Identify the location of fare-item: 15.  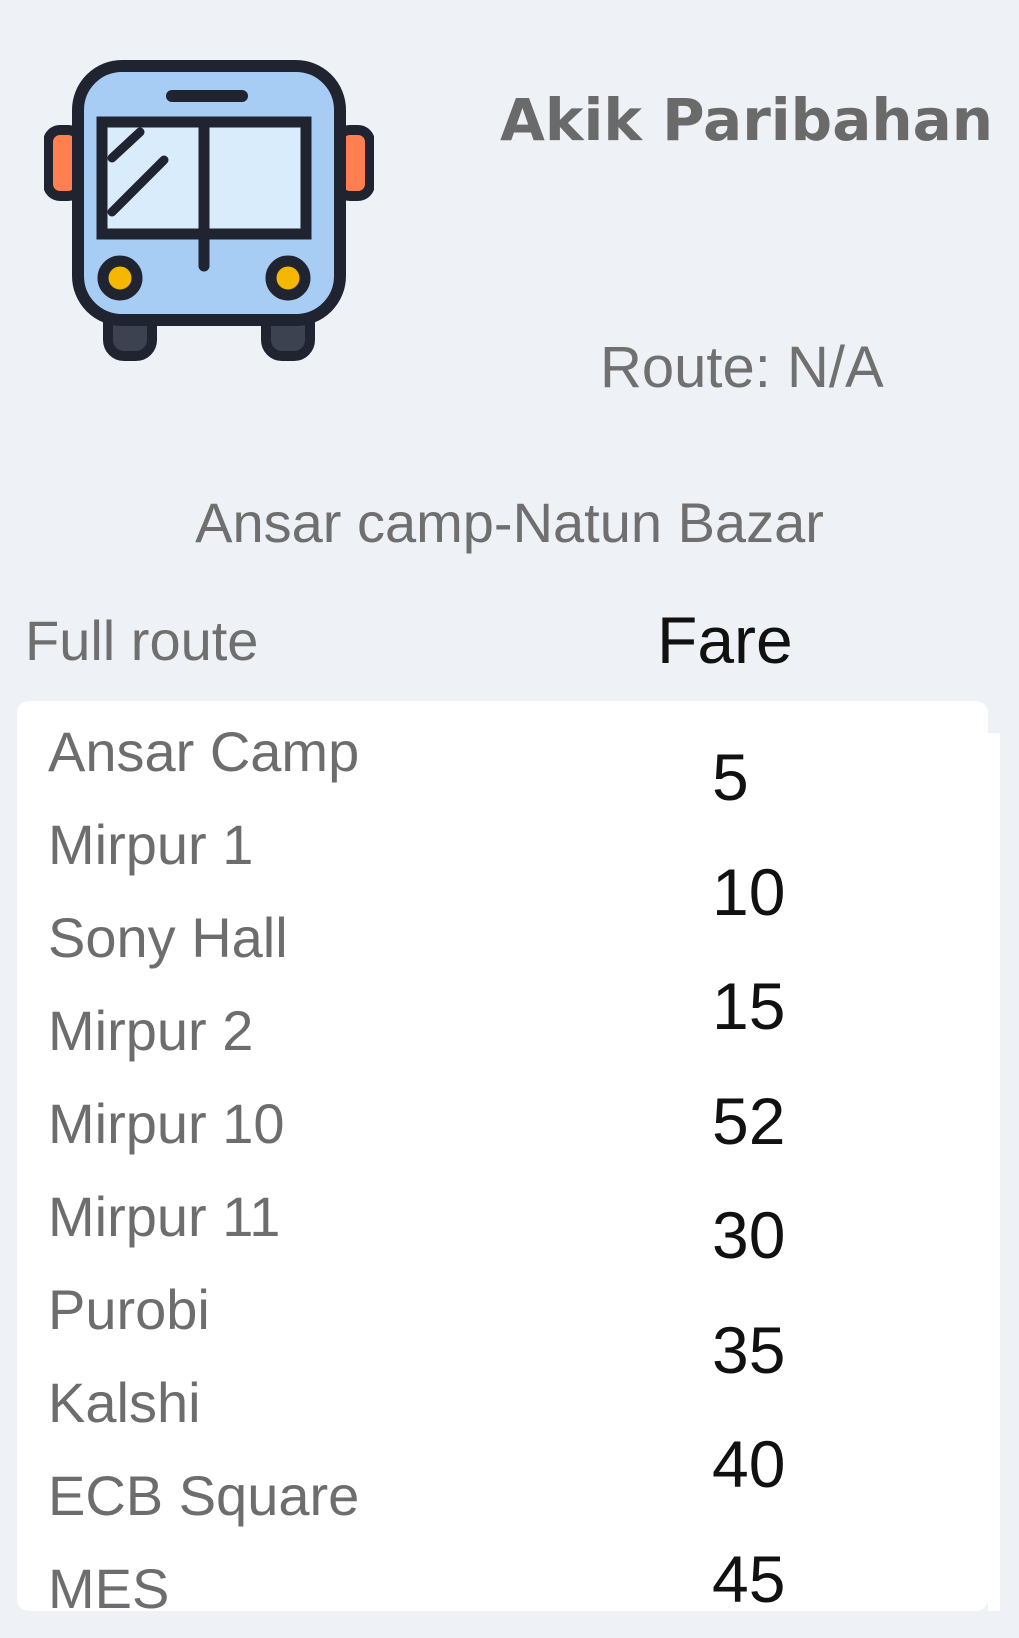
(749, 1006).